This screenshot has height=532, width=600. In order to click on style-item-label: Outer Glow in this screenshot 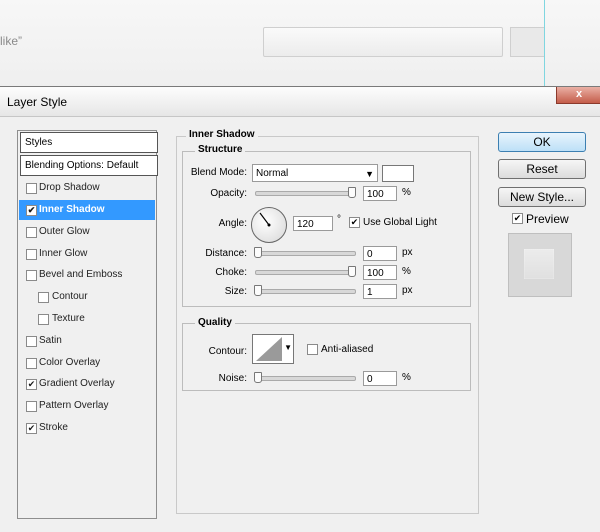, I will do `click(64, 231)`.